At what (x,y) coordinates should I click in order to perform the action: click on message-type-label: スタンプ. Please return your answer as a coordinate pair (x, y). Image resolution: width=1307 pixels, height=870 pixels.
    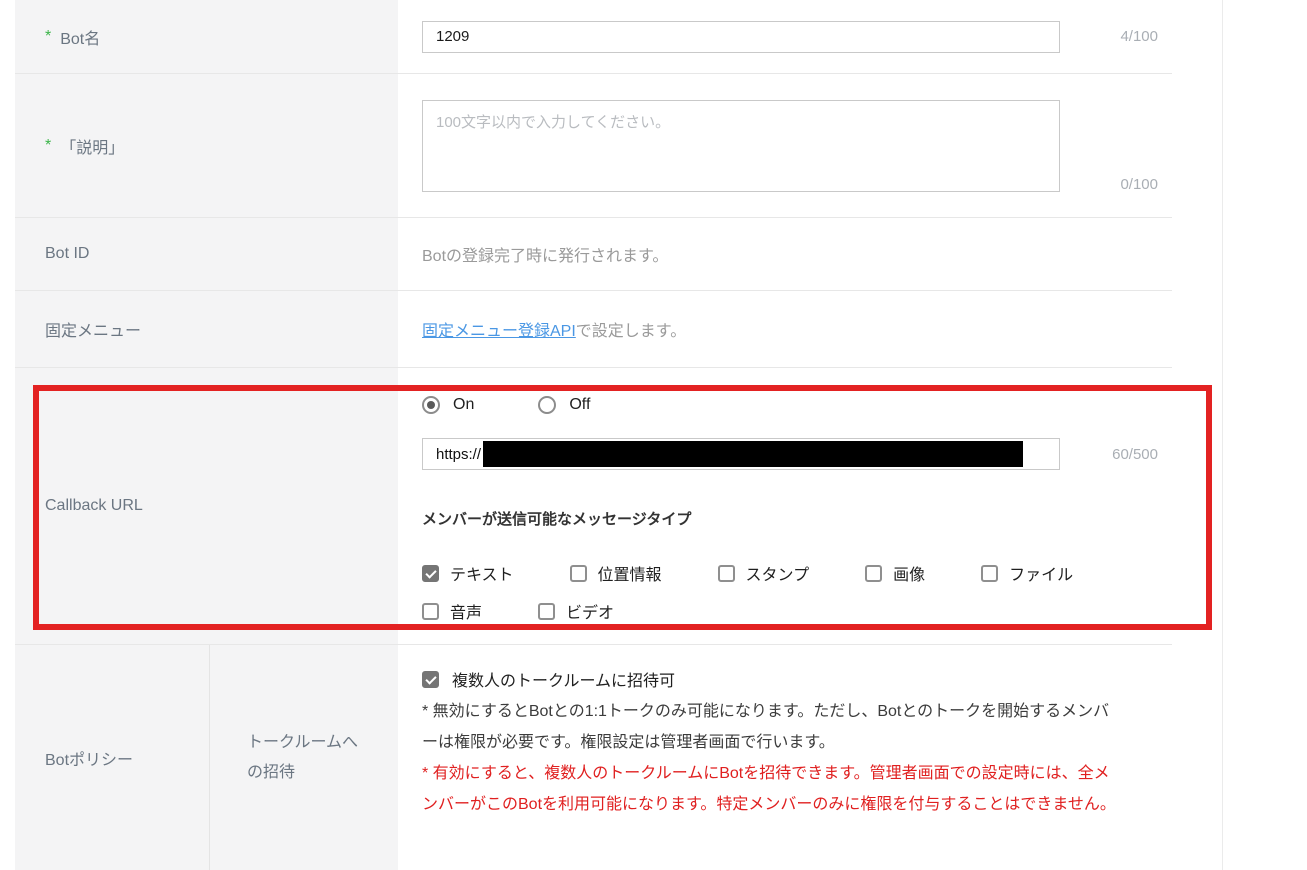
    Looking at the image, I should click on (777, 575).